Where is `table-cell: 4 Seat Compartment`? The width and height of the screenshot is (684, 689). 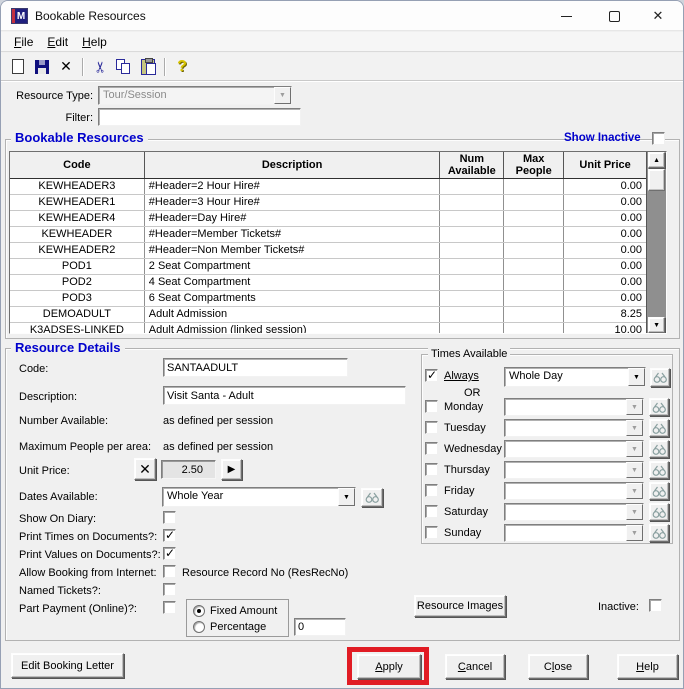 table-cell: 4 Seat Compartment is located at coordinates (293, 282).